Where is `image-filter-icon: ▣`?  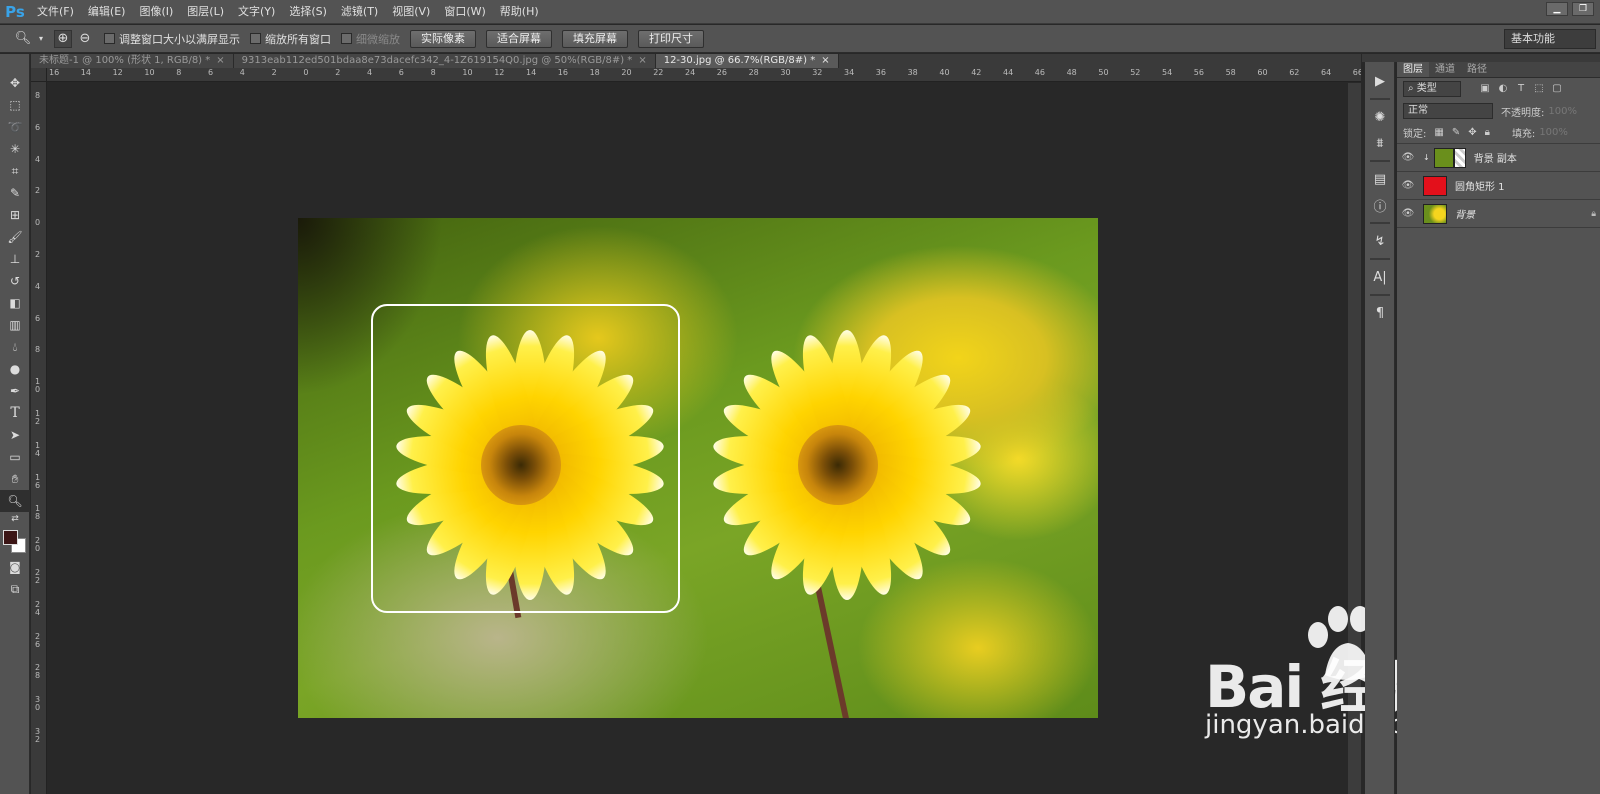 image-filter-icon: ▣ is located at coordinates (1485, 89).